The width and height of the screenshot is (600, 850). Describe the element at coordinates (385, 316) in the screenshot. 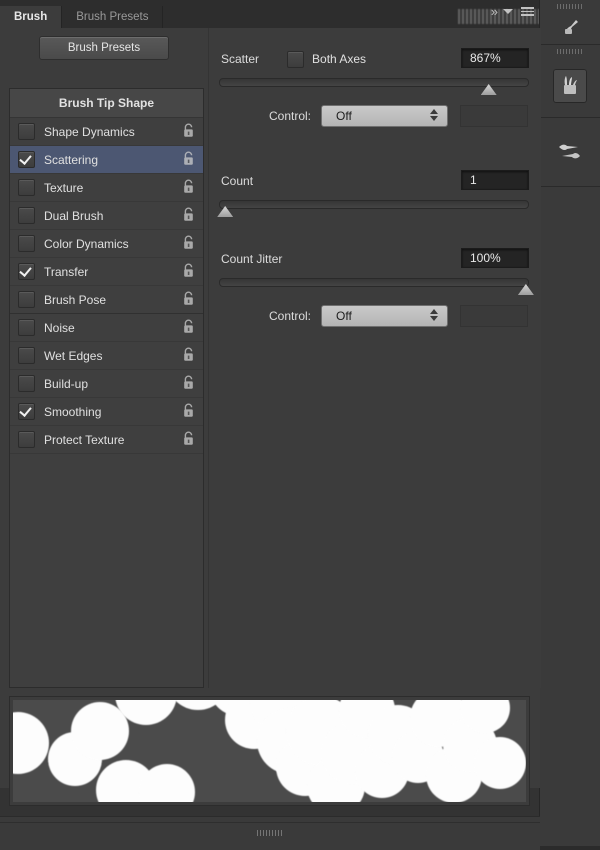

I see `count-jitter-control-select: Off` at that location.